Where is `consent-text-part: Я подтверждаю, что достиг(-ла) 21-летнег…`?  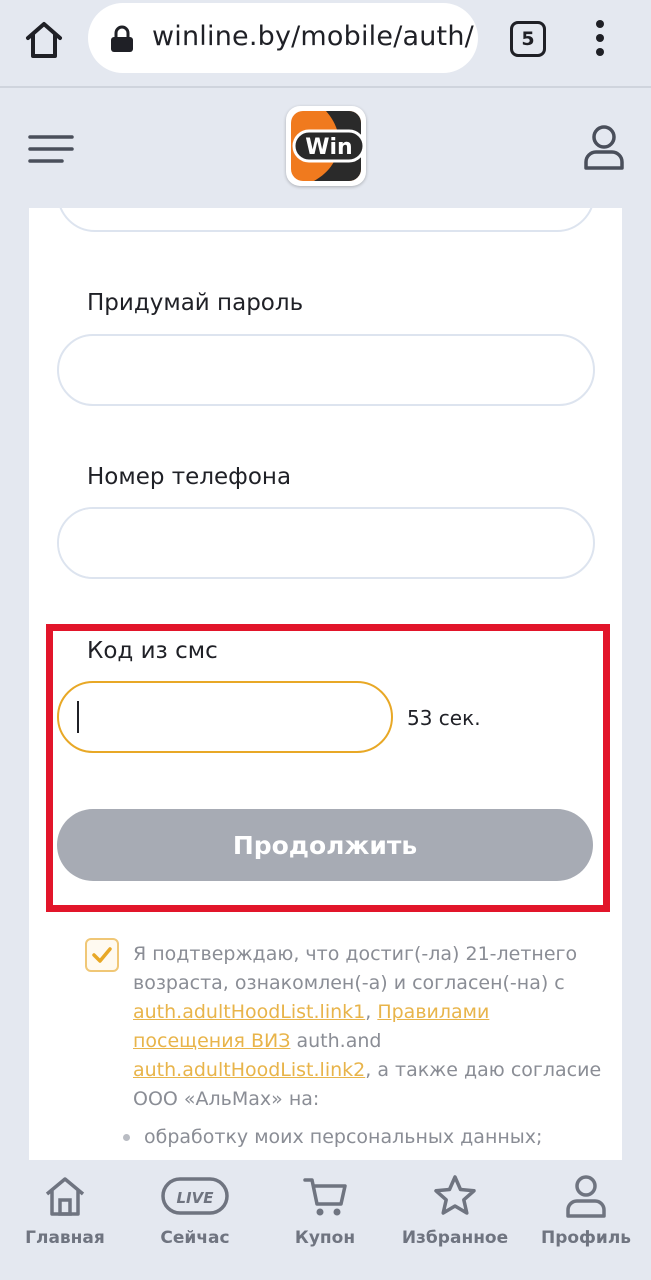
consent-text-part: Я подтверждаю, что достиг(-ла) 21-летнег… is located at coordinates (355, 968).